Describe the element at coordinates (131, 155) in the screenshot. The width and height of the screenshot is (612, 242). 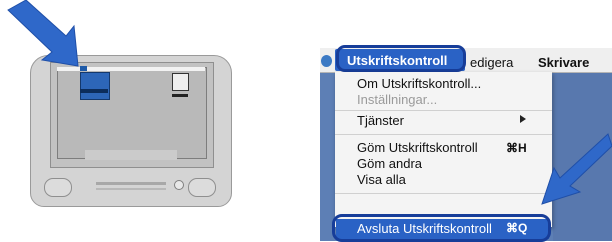
I see `screen-dock-area` at that location.